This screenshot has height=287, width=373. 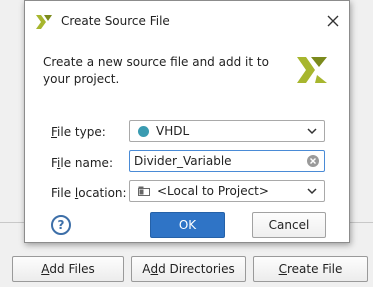 What do you see at coordinates (115, 21) in the screenshot?
I see `dialog-title: Create Source File` at bounding box center [115, 21].